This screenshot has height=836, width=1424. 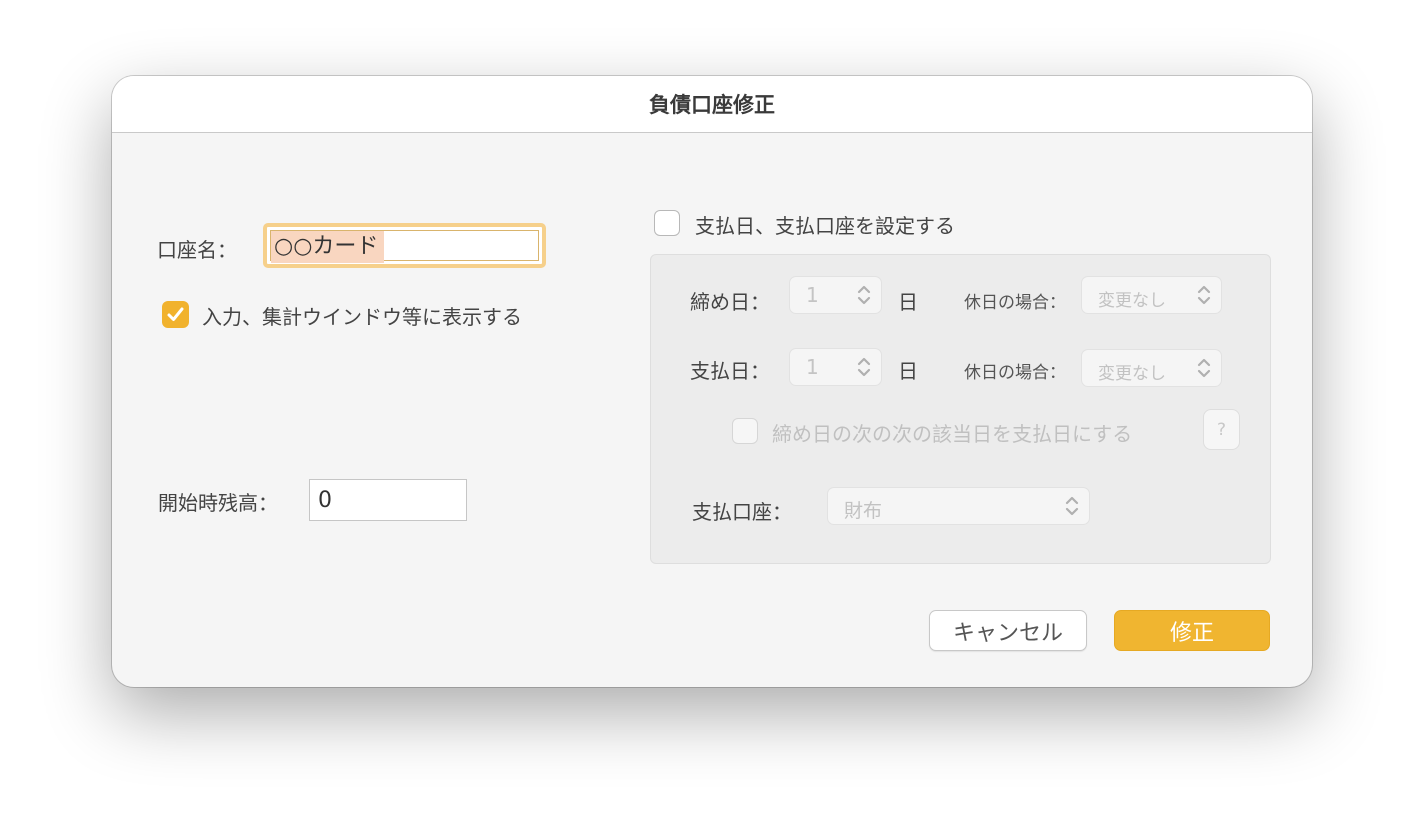 I want to click on payment-settings-checkbox, so click(x=667, y=223).